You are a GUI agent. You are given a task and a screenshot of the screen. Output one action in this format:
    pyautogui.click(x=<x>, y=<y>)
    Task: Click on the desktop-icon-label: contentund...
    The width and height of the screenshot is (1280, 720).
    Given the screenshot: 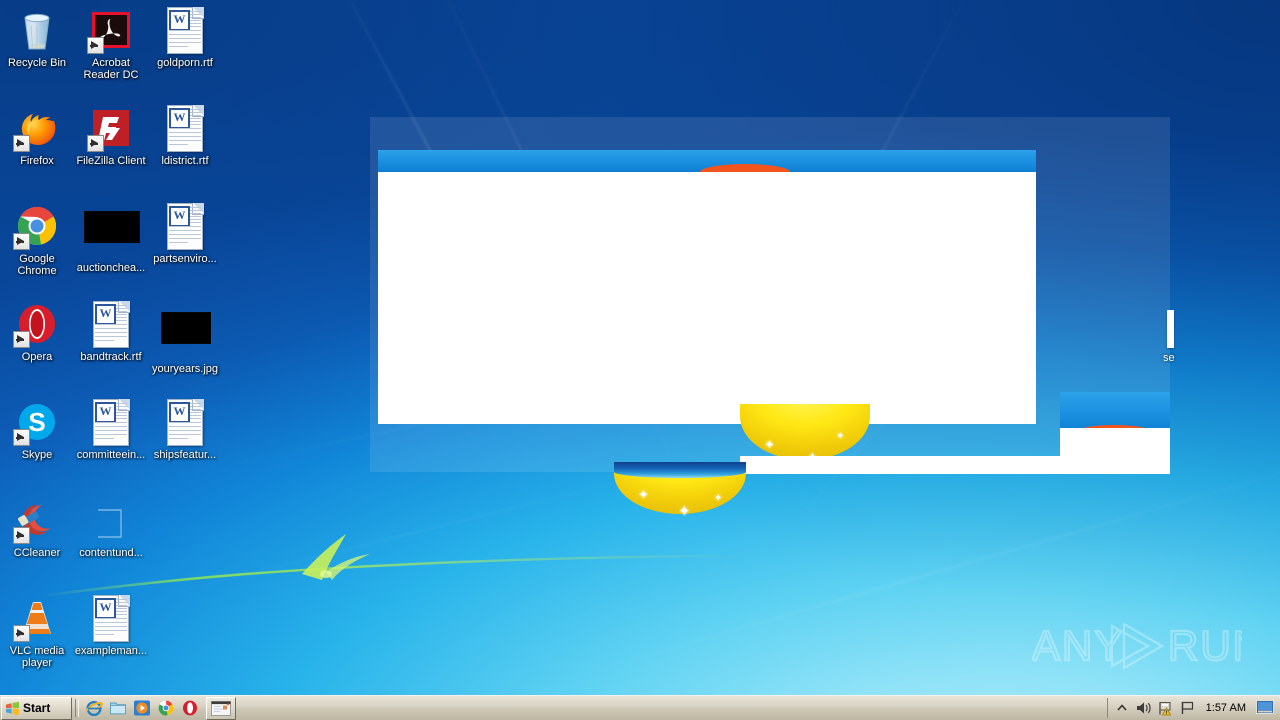 What is the action you would take?
    pyautogui.click(x=111, y=553)
    